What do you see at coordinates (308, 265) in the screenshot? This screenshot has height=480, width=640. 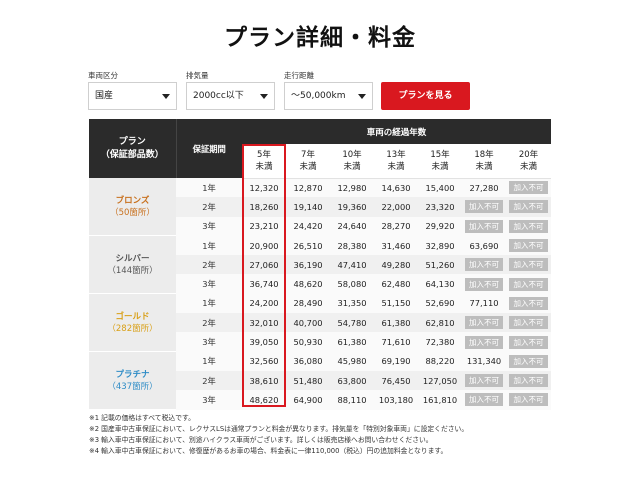 I see `price-cell: 36,190` at bounding box center [308, 265].